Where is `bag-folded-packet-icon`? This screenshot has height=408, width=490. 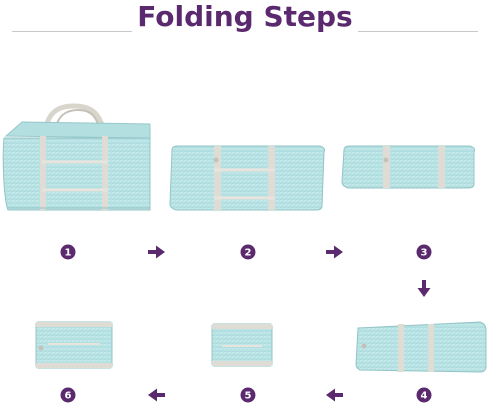
bag-folded-packet-icon is located at coordinates (74, 345).